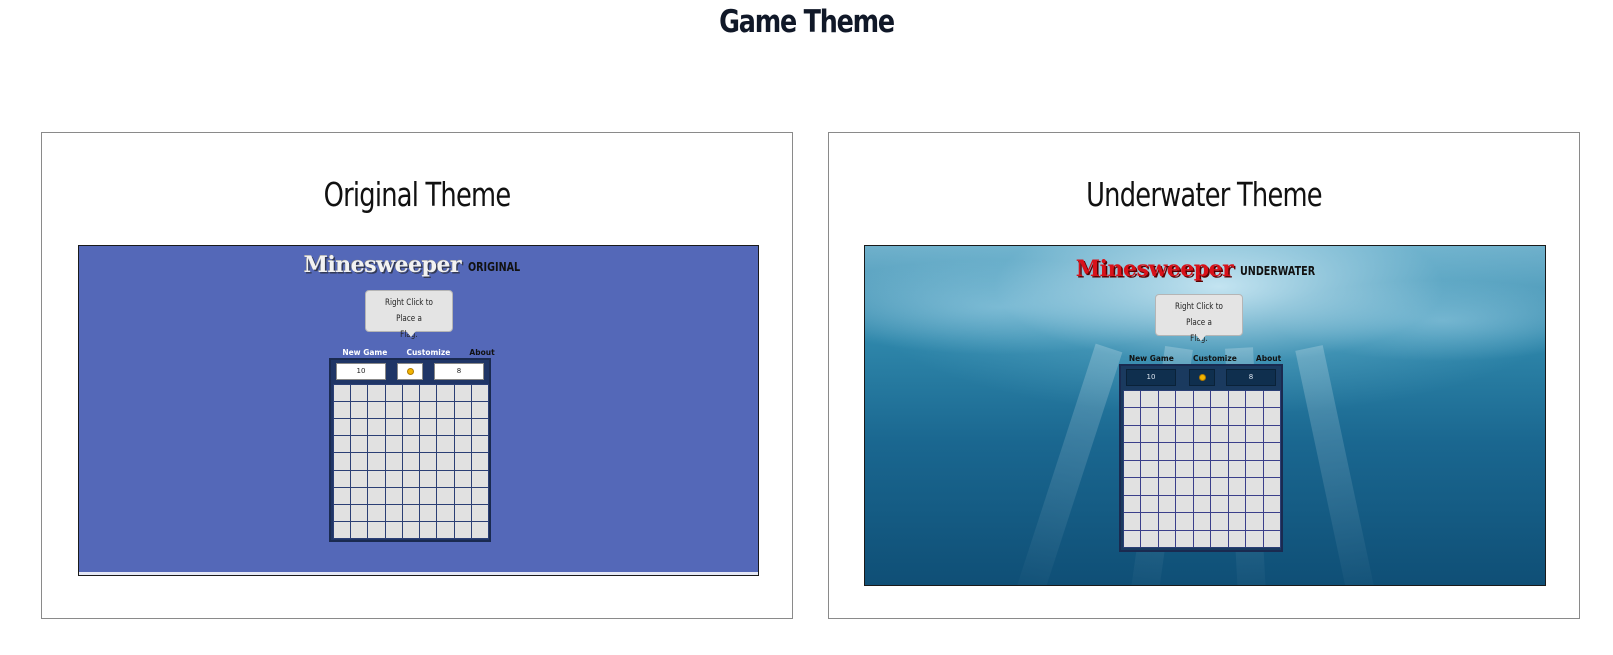 The height and width of the screenshot is (655, 1613). I want to click on customize-link: Customize, so click(1215, 358).